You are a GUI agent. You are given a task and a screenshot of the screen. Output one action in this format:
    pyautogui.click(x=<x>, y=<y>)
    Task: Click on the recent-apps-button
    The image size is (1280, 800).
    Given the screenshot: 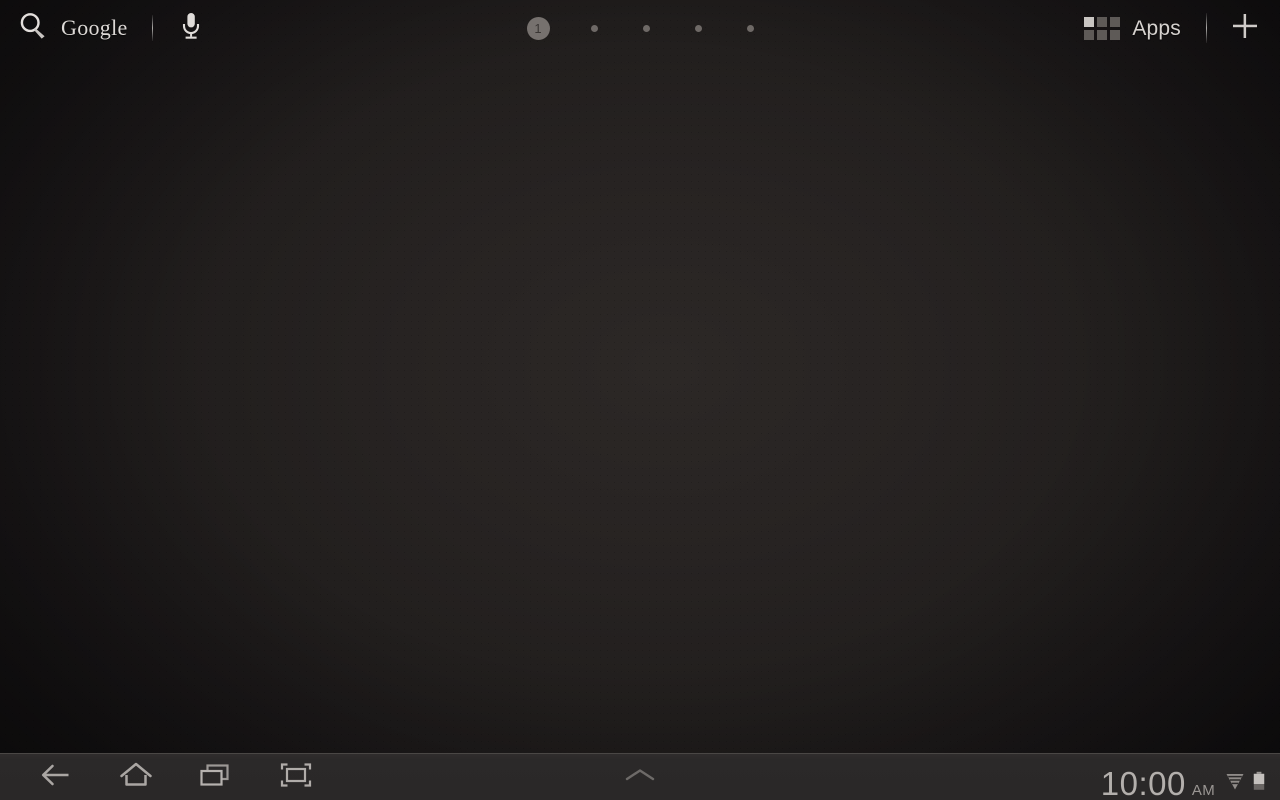 What is the action you would take?
    pyautogui.click(x=216, y=777)
    